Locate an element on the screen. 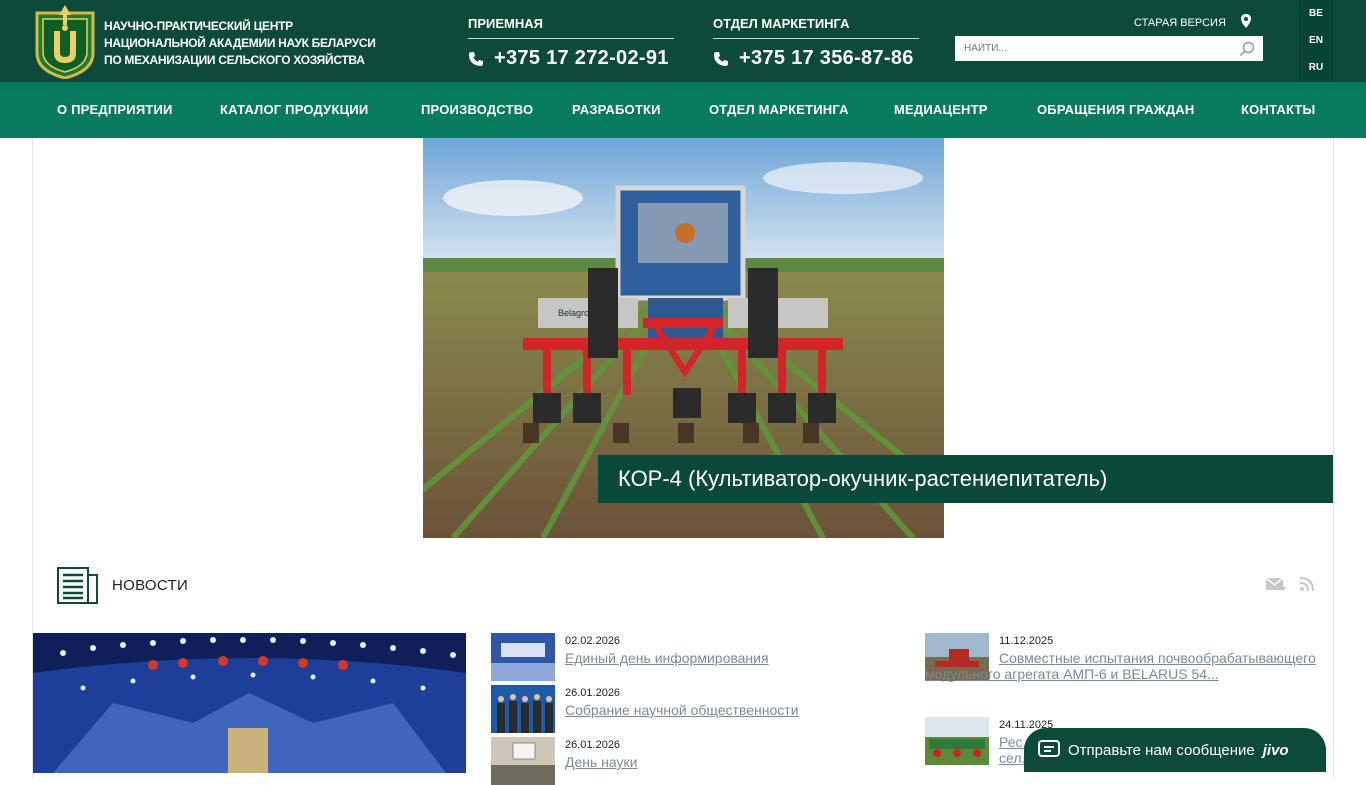 The height and width of the screenshot is (785, 1366). news-icon is located at coordinates (77, 585).